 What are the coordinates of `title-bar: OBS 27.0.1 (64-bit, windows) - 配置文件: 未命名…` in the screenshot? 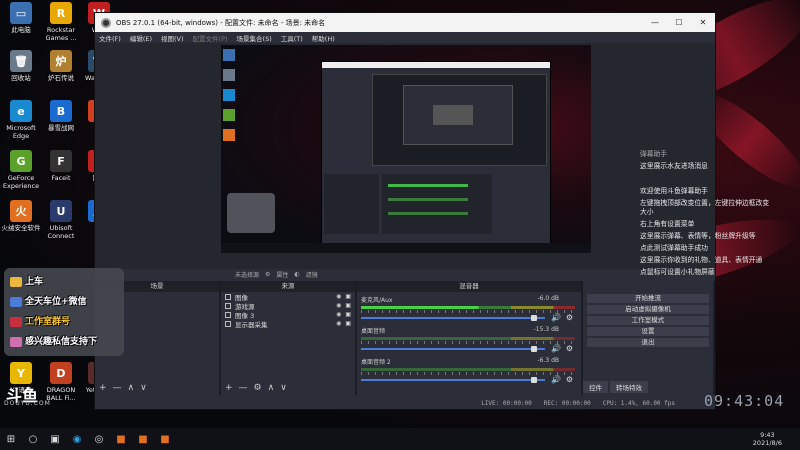 It's located at (405, 22).